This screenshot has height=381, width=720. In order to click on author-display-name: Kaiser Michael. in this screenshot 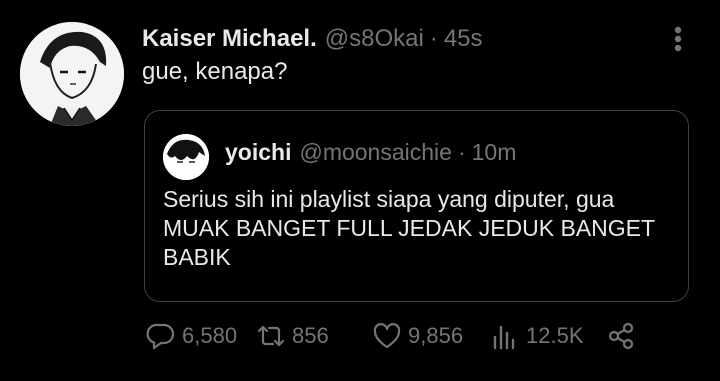, I will do `click(229, 39)`.